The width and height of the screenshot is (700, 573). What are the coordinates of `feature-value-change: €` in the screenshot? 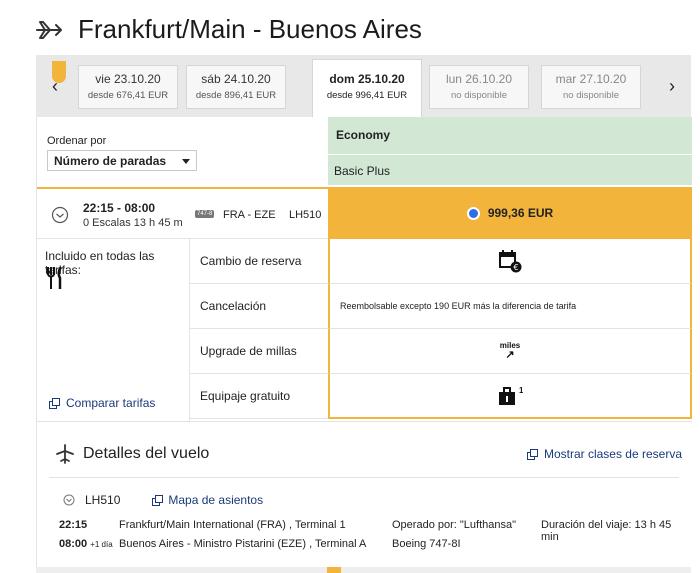 It's located at (510, 261).